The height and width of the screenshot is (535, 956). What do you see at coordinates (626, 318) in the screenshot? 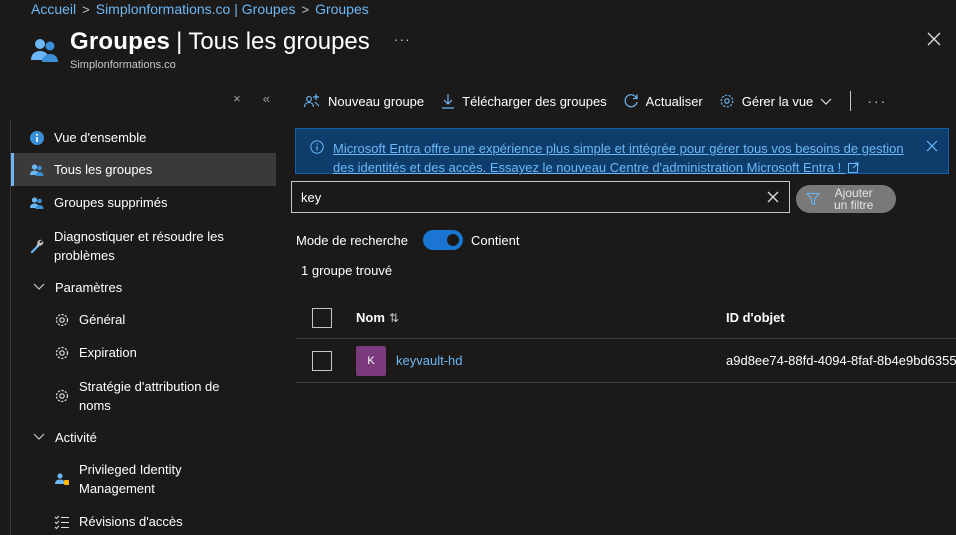
I see `table-header: Nom ⇅ ID d'objet` at bounding box center [626, 318].